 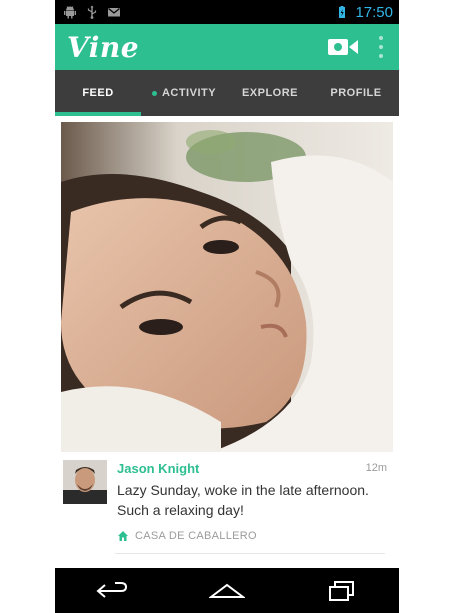 I want to click on tab-bar: FEED ACTIVITY EXPLORE PROFILE, so click(x=227, y=93).